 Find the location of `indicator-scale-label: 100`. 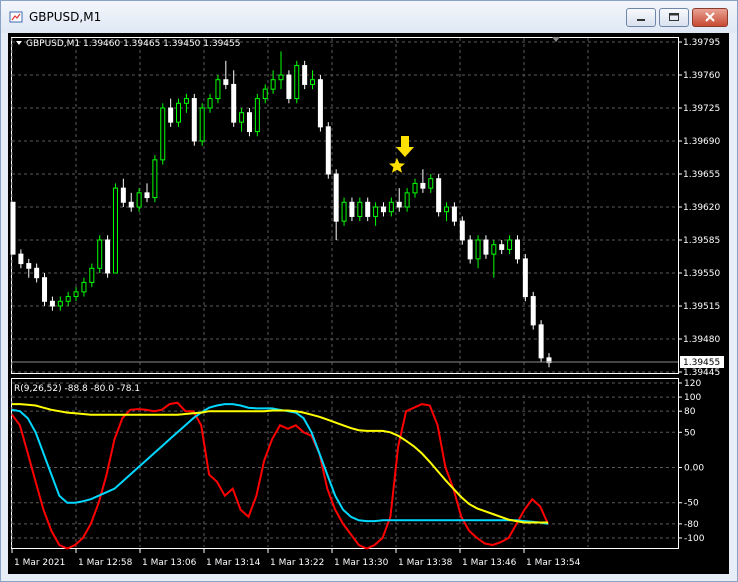

indicator-scale-label: 100 is located at coordinates (692, 398).